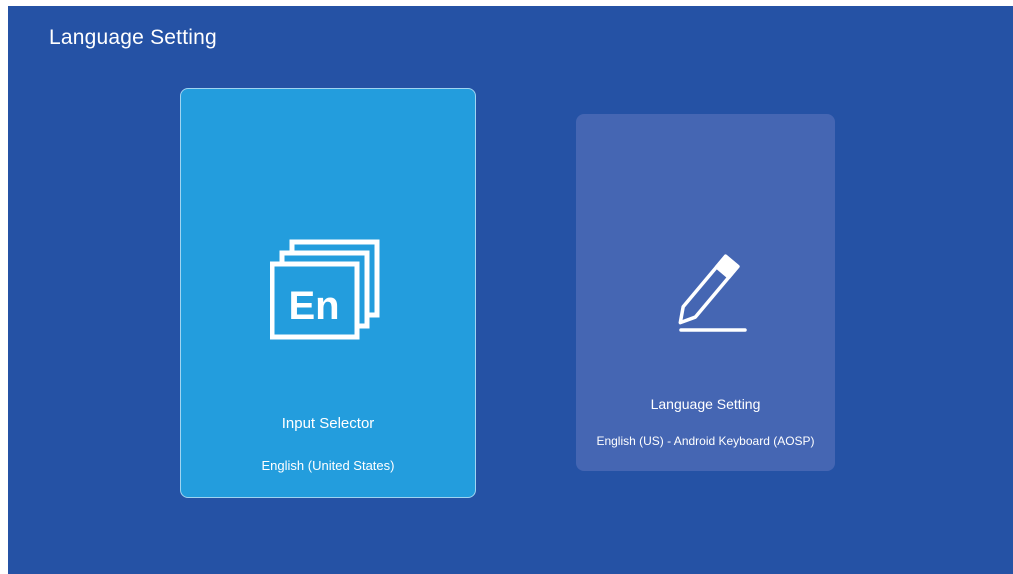 This screenshot has height=574, width=1013. I want to click on svg-text: En, so click(313, 306).